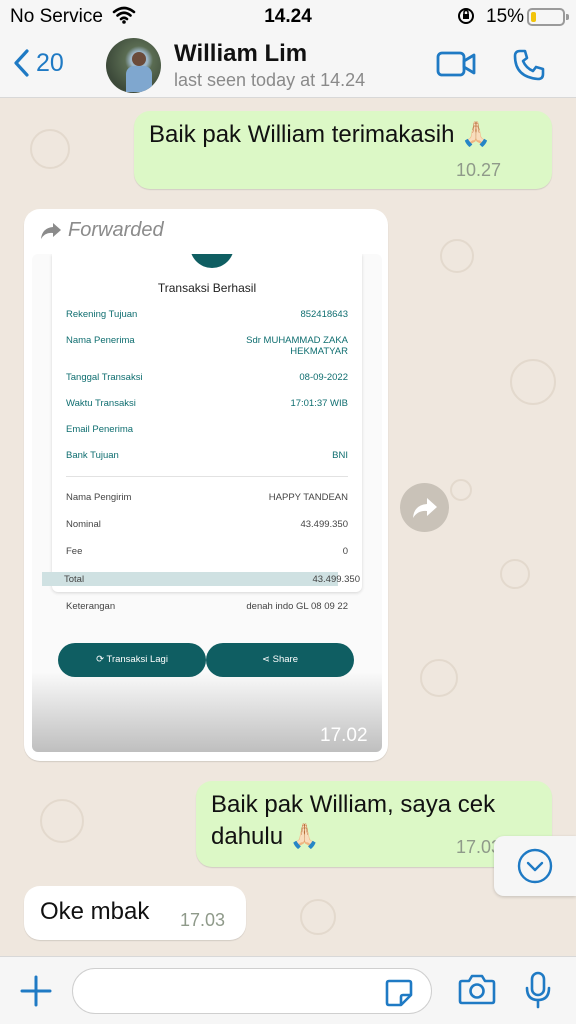  What do you see at coordinates (479, 170) in the screenshot?
I see `message-time: 10.27` at bounding box center [479, 170].